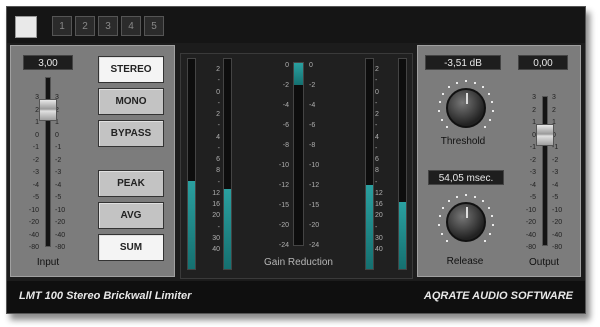  I want to click on scale-tick: 30, so click(379, 238).